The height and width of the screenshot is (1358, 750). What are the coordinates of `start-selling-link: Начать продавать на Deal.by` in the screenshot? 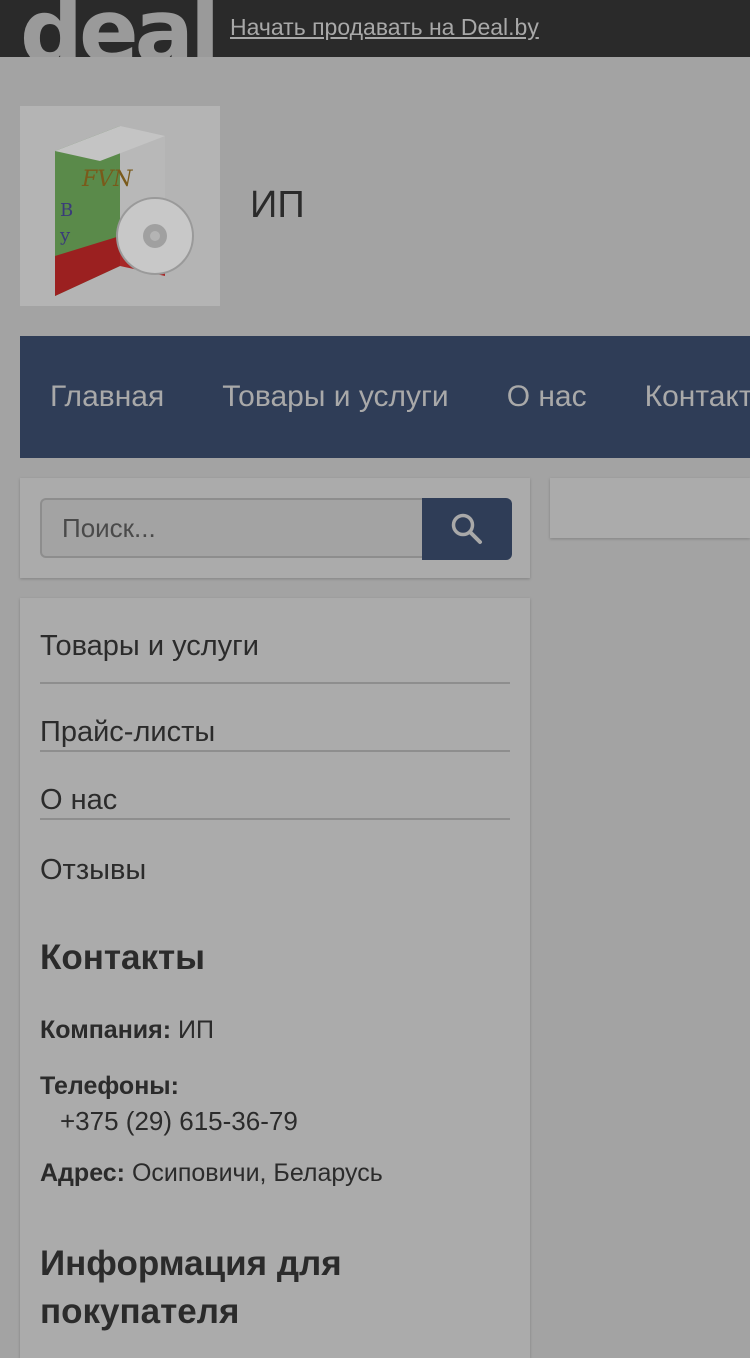 It's located at (384, 28).